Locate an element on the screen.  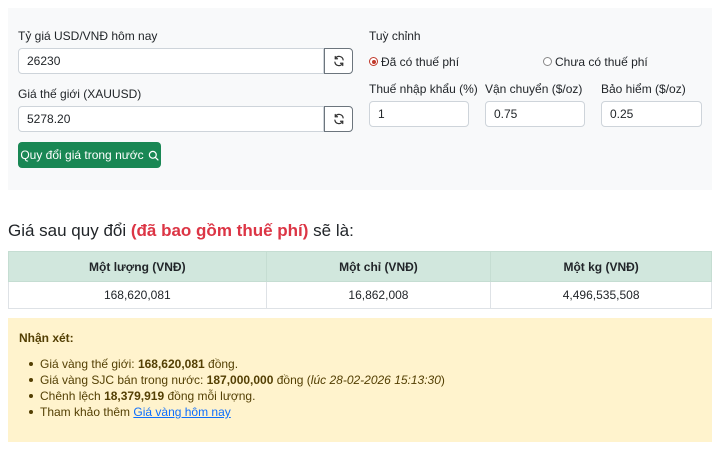
world-price-value: 168,620,081 is located at coordinates (171, 364).